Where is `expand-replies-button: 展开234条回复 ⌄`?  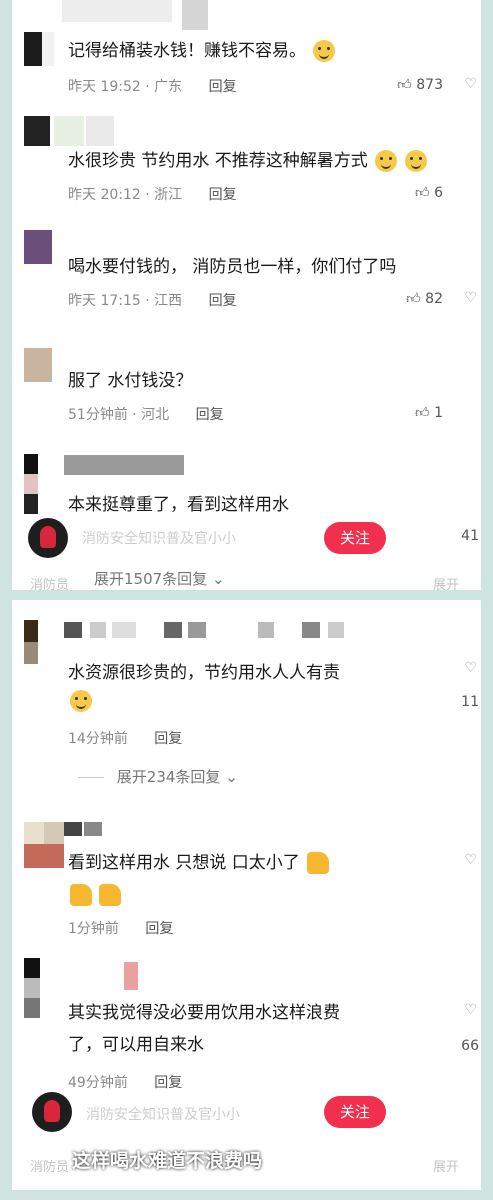 expand-replies-button: 展开234条回复 ⌄ is located at coordinates (158, 776).